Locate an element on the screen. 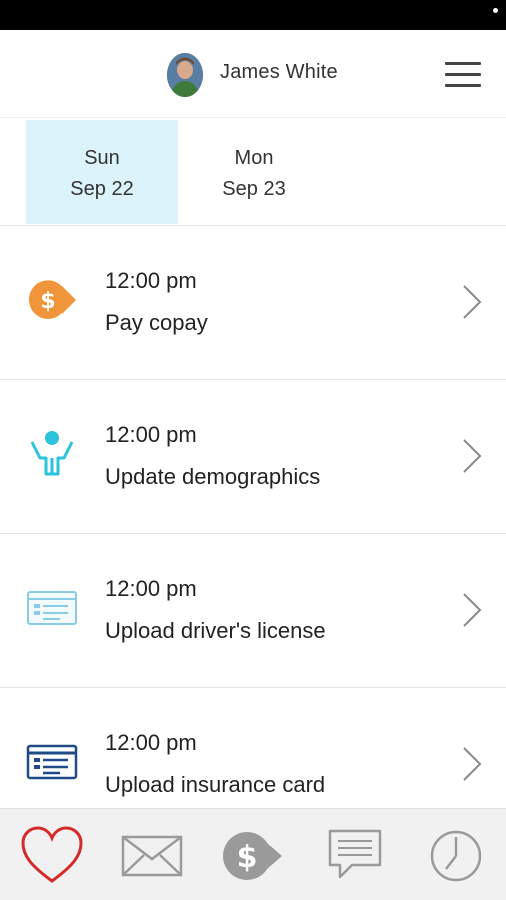 This screenshot has width=506, height=900. user-name: James White is located at coordinates (279, 72).